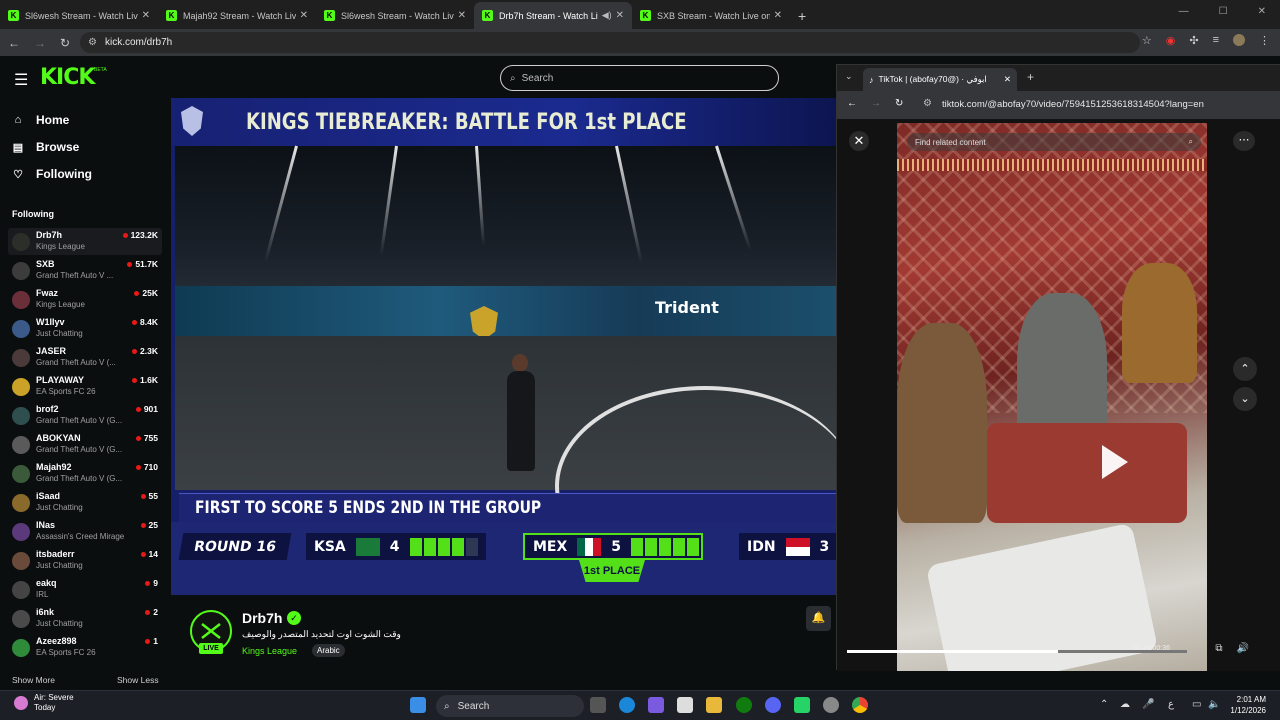 The width and height of the screenshot is (1280, 720). I want to click on start-icon, so click(418, 705).